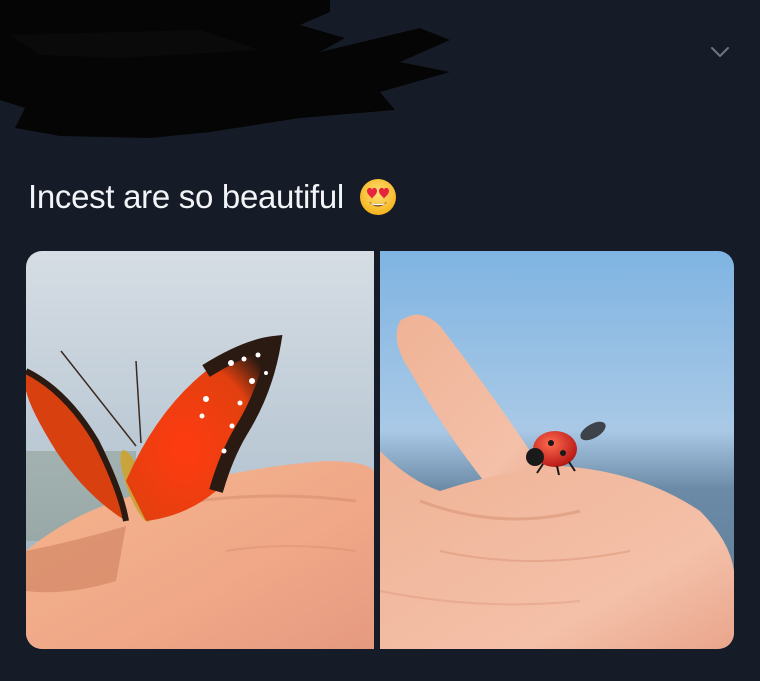 The height and width of the screenshot is (681, 760). What do you see at coordinates (225, 69) in the screenshot?
I see `redacted-author-area` at bounding box center [225, 69].